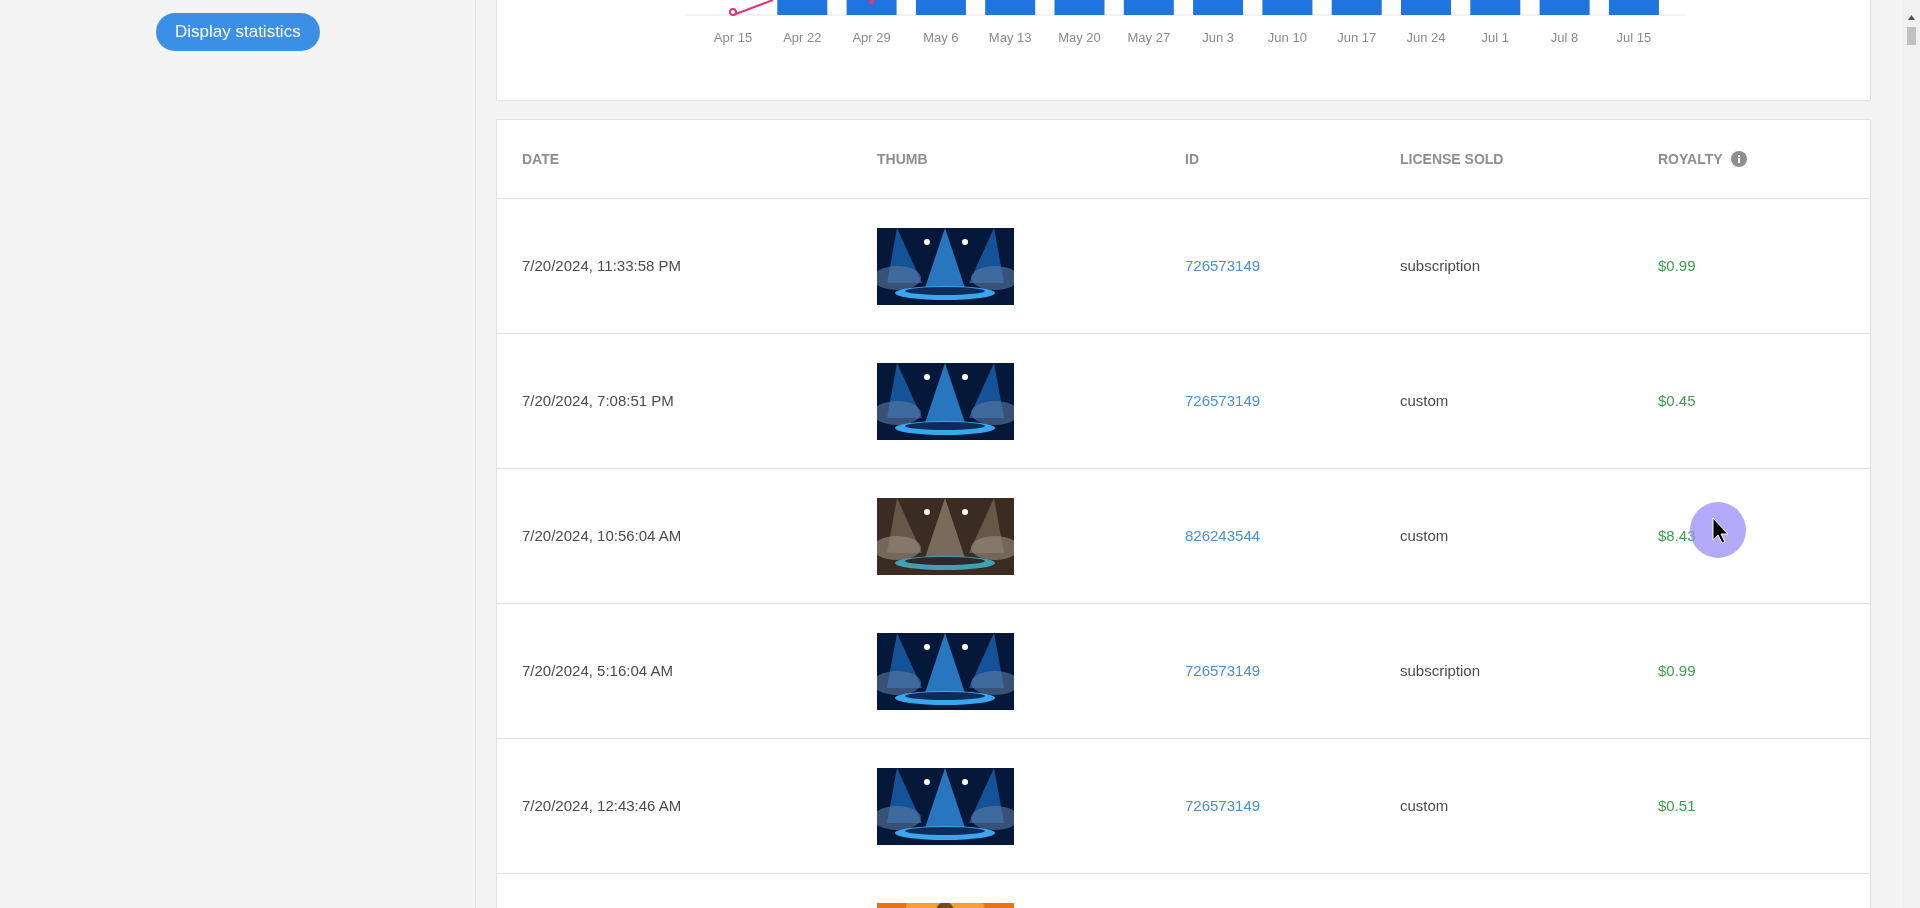 The height and width of the screenshot is (908, 1920). I want to click on date-cell: 7/20/2024, 5:16:04 AM, so click(597, 670).